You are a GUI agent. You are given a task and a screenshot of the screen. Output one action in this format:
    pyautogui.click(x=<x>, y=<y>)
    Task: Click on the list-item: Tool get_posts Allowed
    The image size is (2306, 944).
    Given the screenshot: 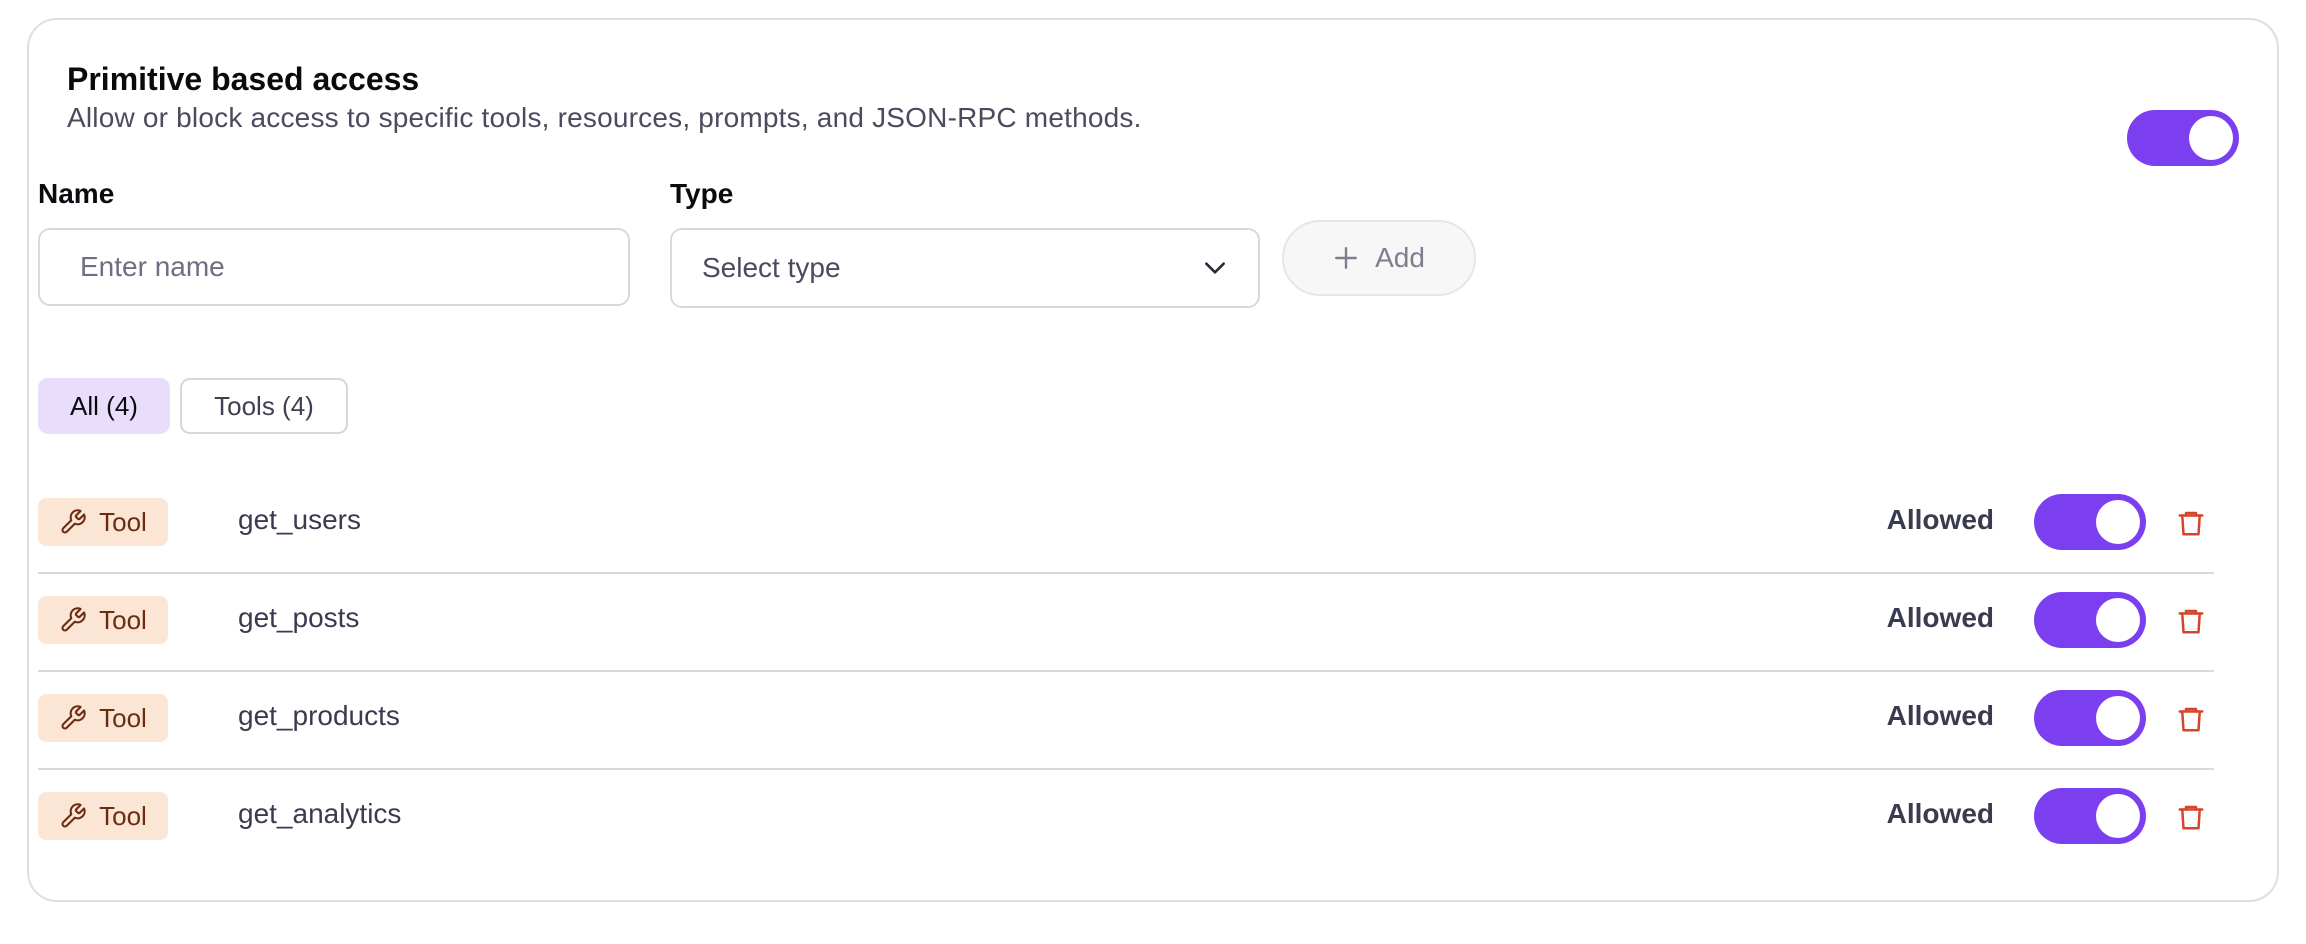 What is the action you would take?
    pyautogui.click(x=1126, y=623)
    